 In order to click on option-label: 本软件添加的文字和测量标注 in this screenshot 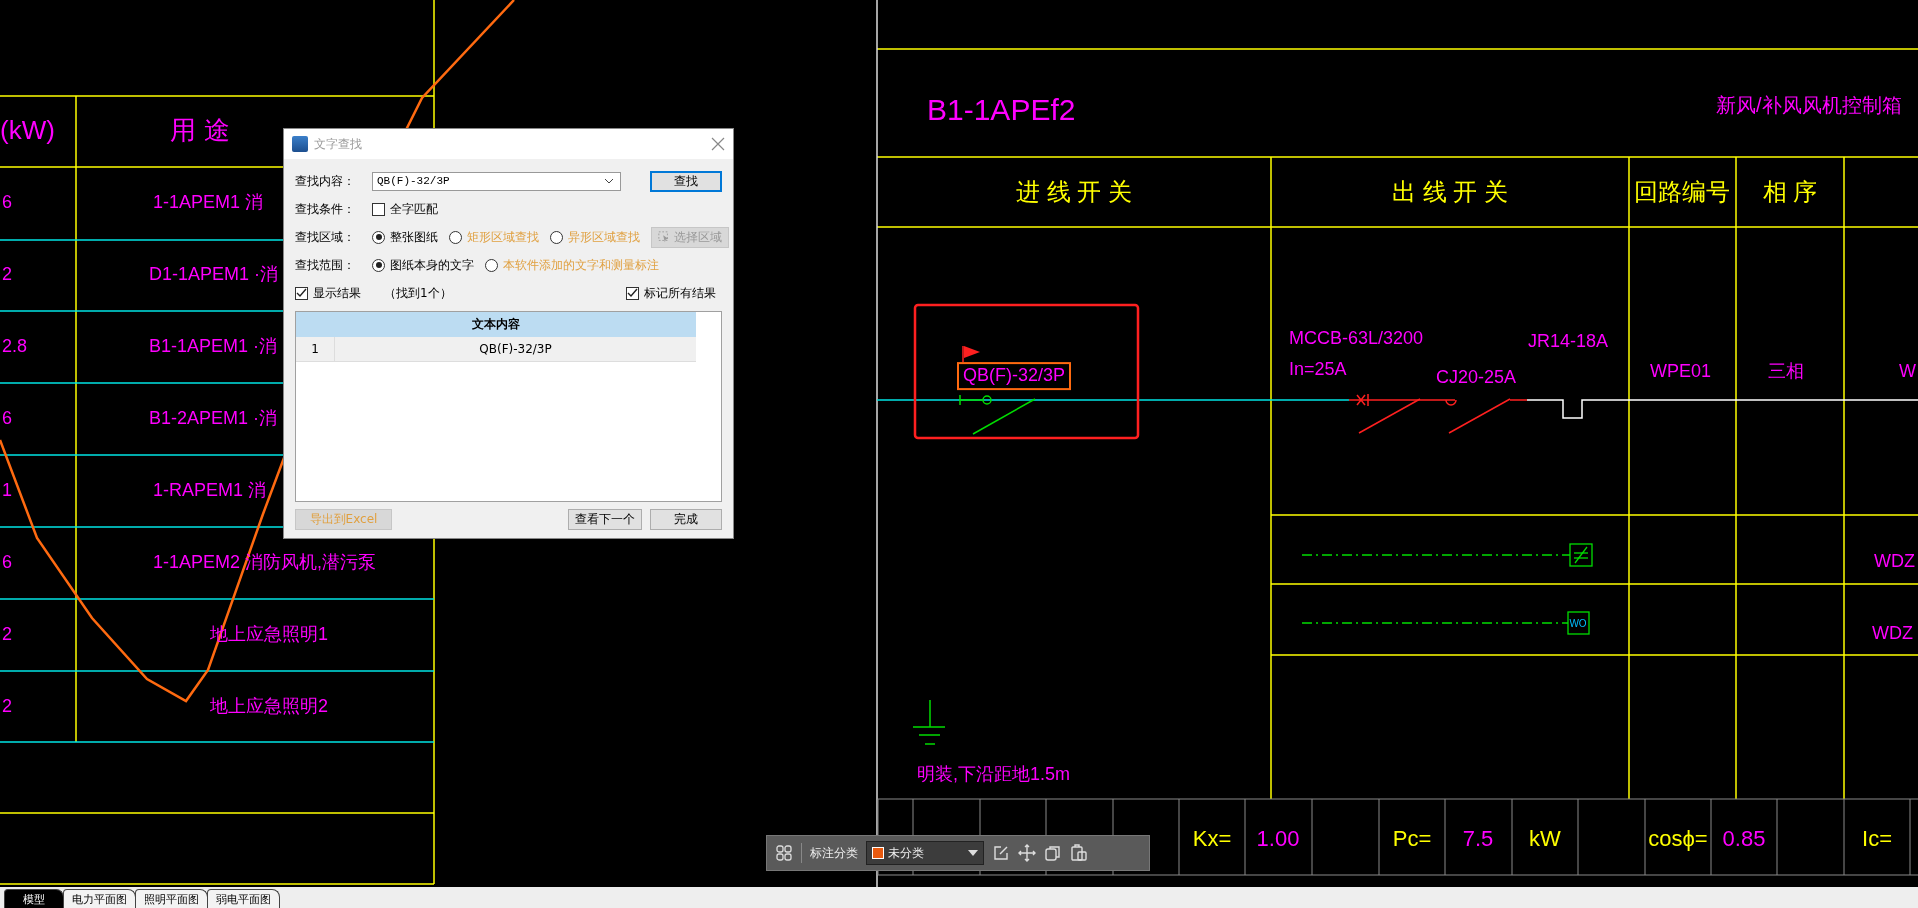, I will do `click(581, 265)`.